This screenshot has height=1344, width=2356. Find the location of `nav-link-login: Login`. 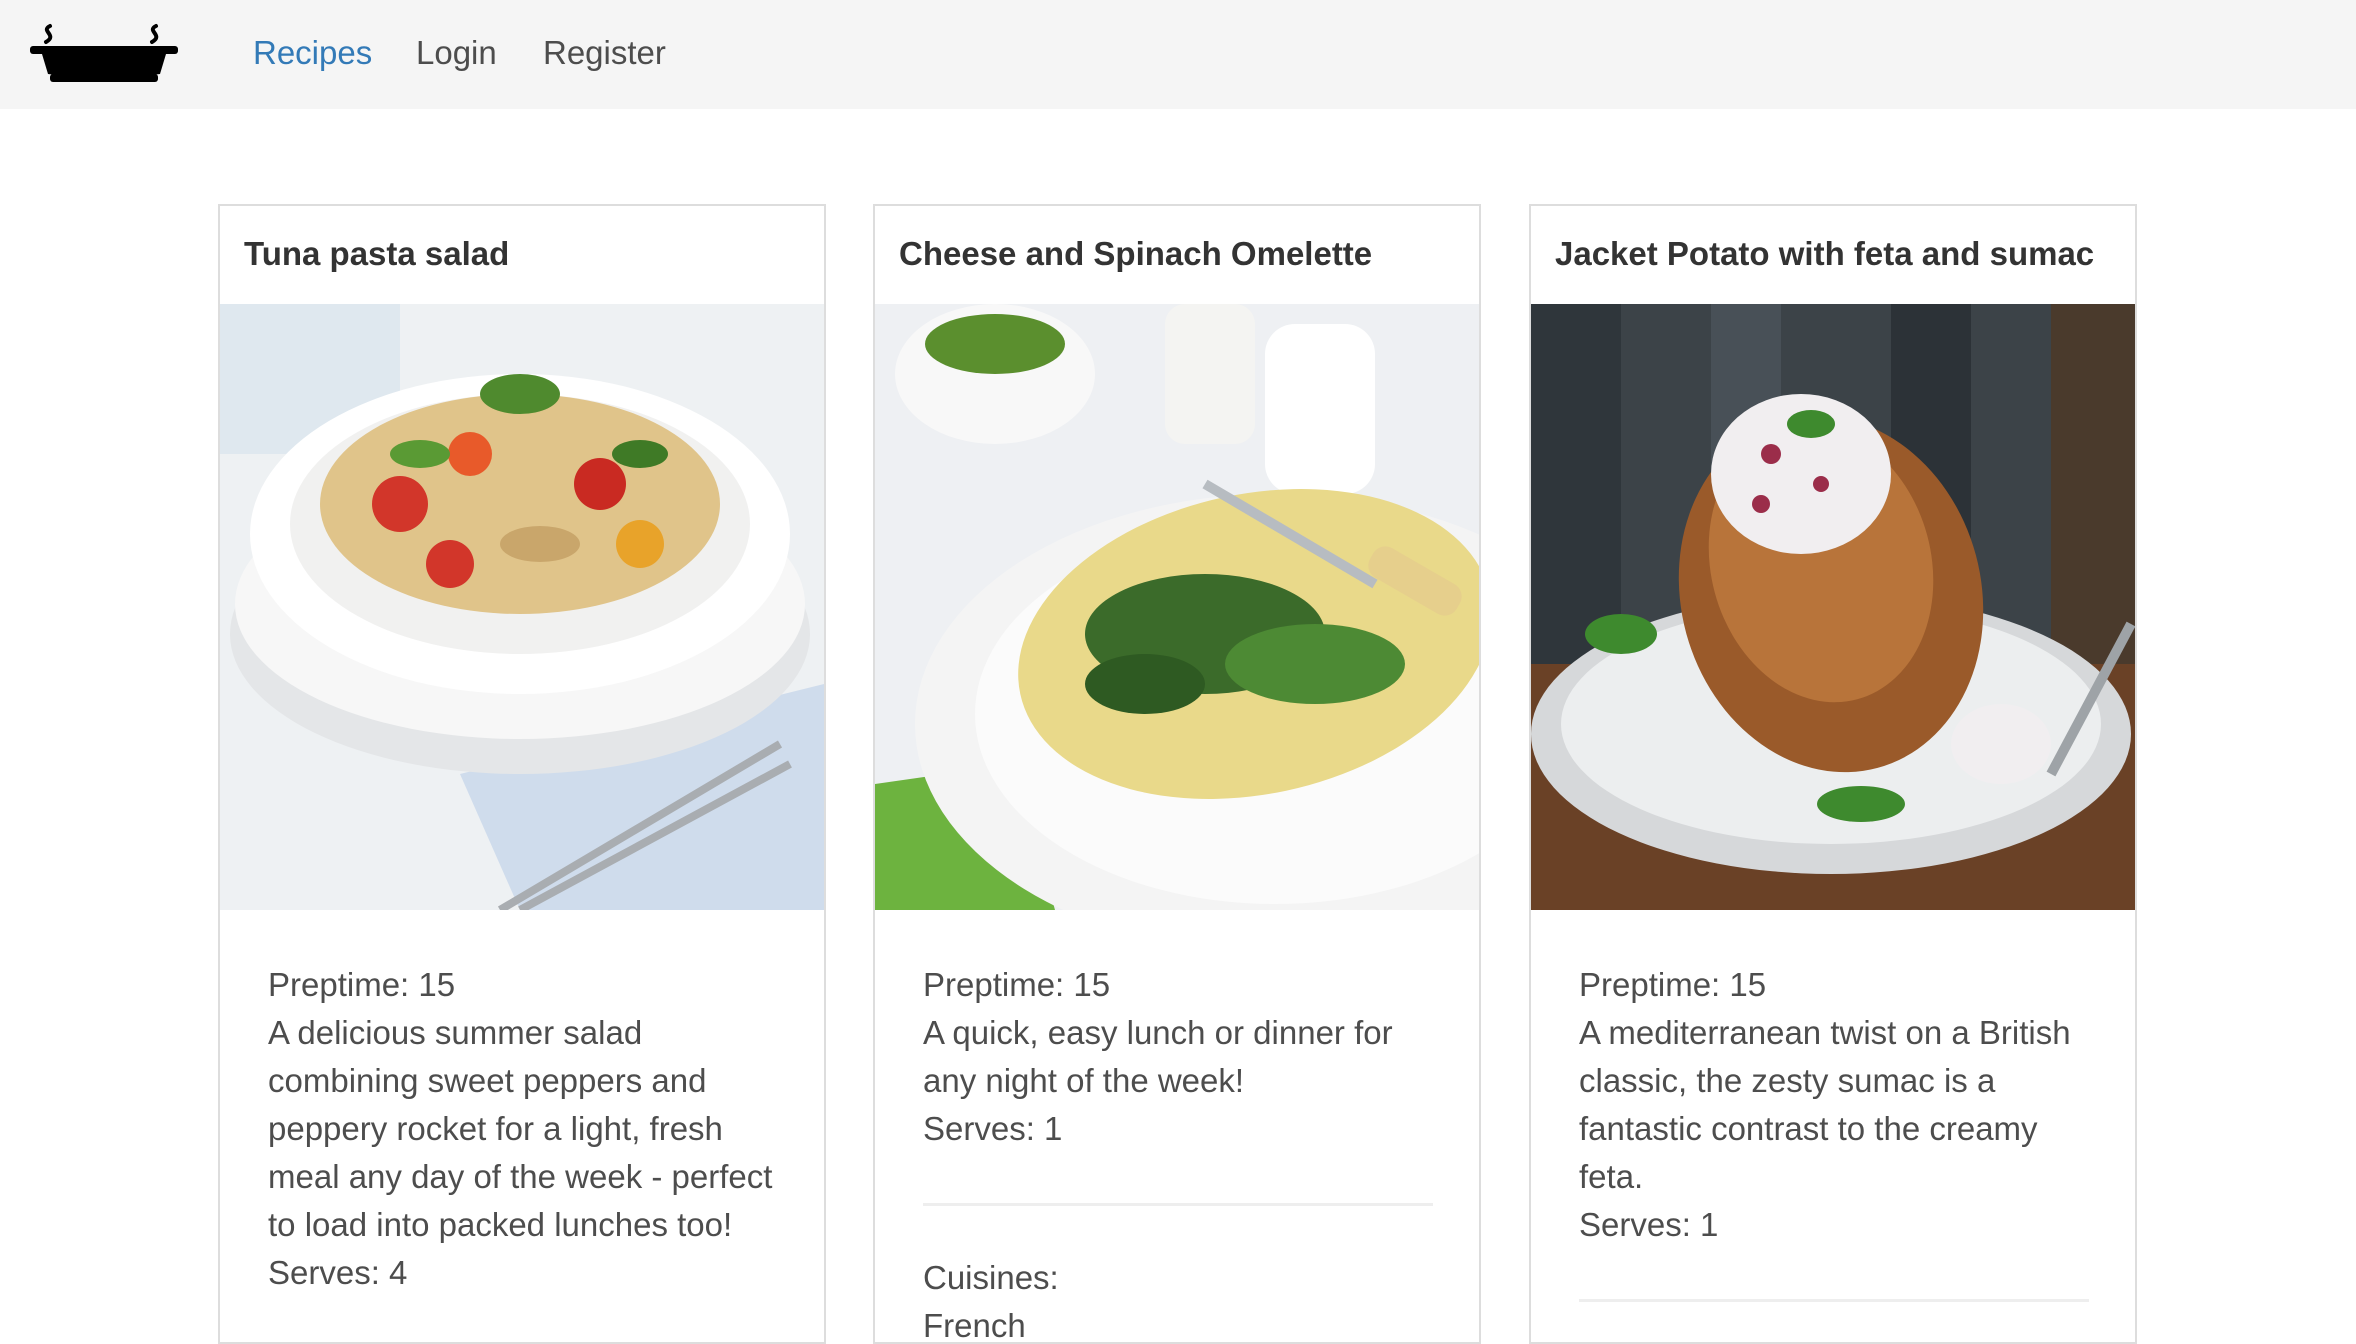

nav-link-login: Login is located at coordinates (456, 53).